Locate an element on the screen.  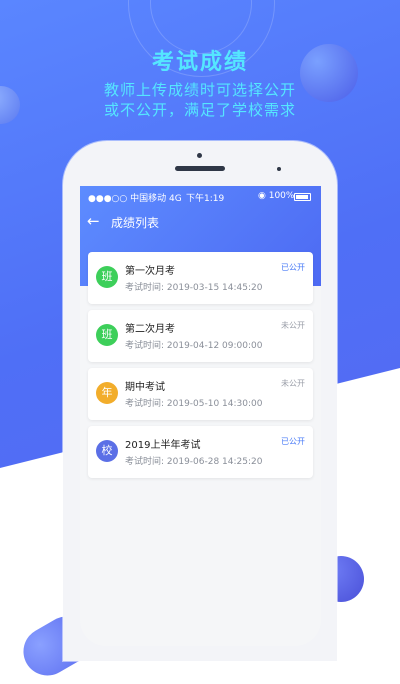
exam-card: 年 期中考试 考试时间: 2019-05-10 14:30:00 未公开 is located at coordinates (200, 394).